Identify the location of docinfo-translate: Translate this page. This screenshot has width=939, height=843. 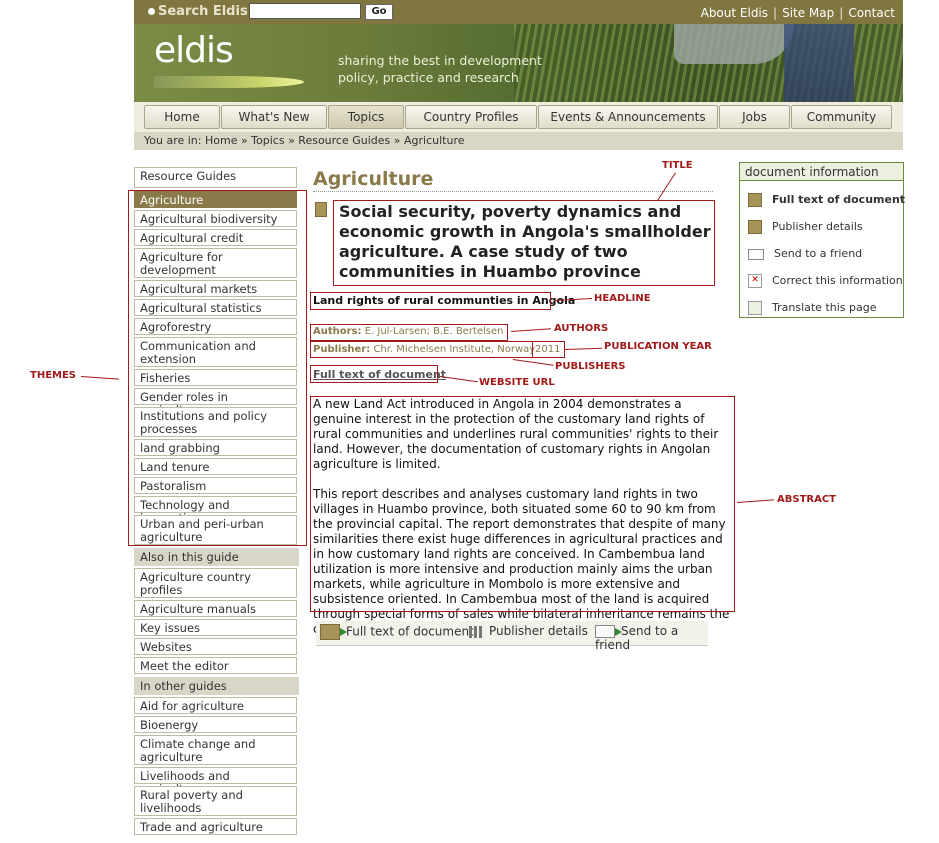
(812, 308).